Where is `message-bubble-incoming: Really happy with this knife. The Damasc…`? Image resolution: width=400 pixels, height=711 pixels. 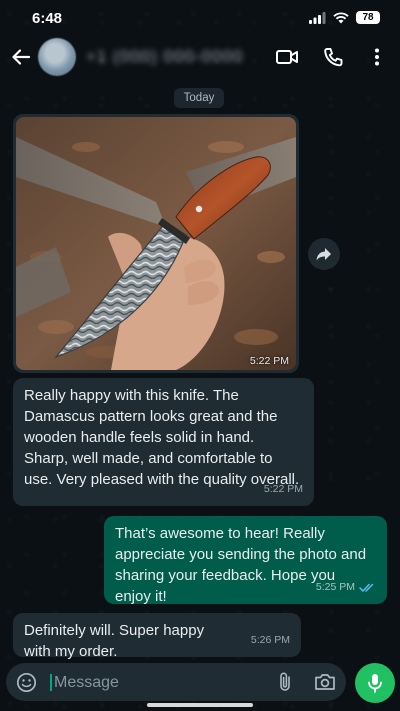 message-bubble-incoming: Really happy with this knife. The Damasc… is located at coordinates (163, 442).